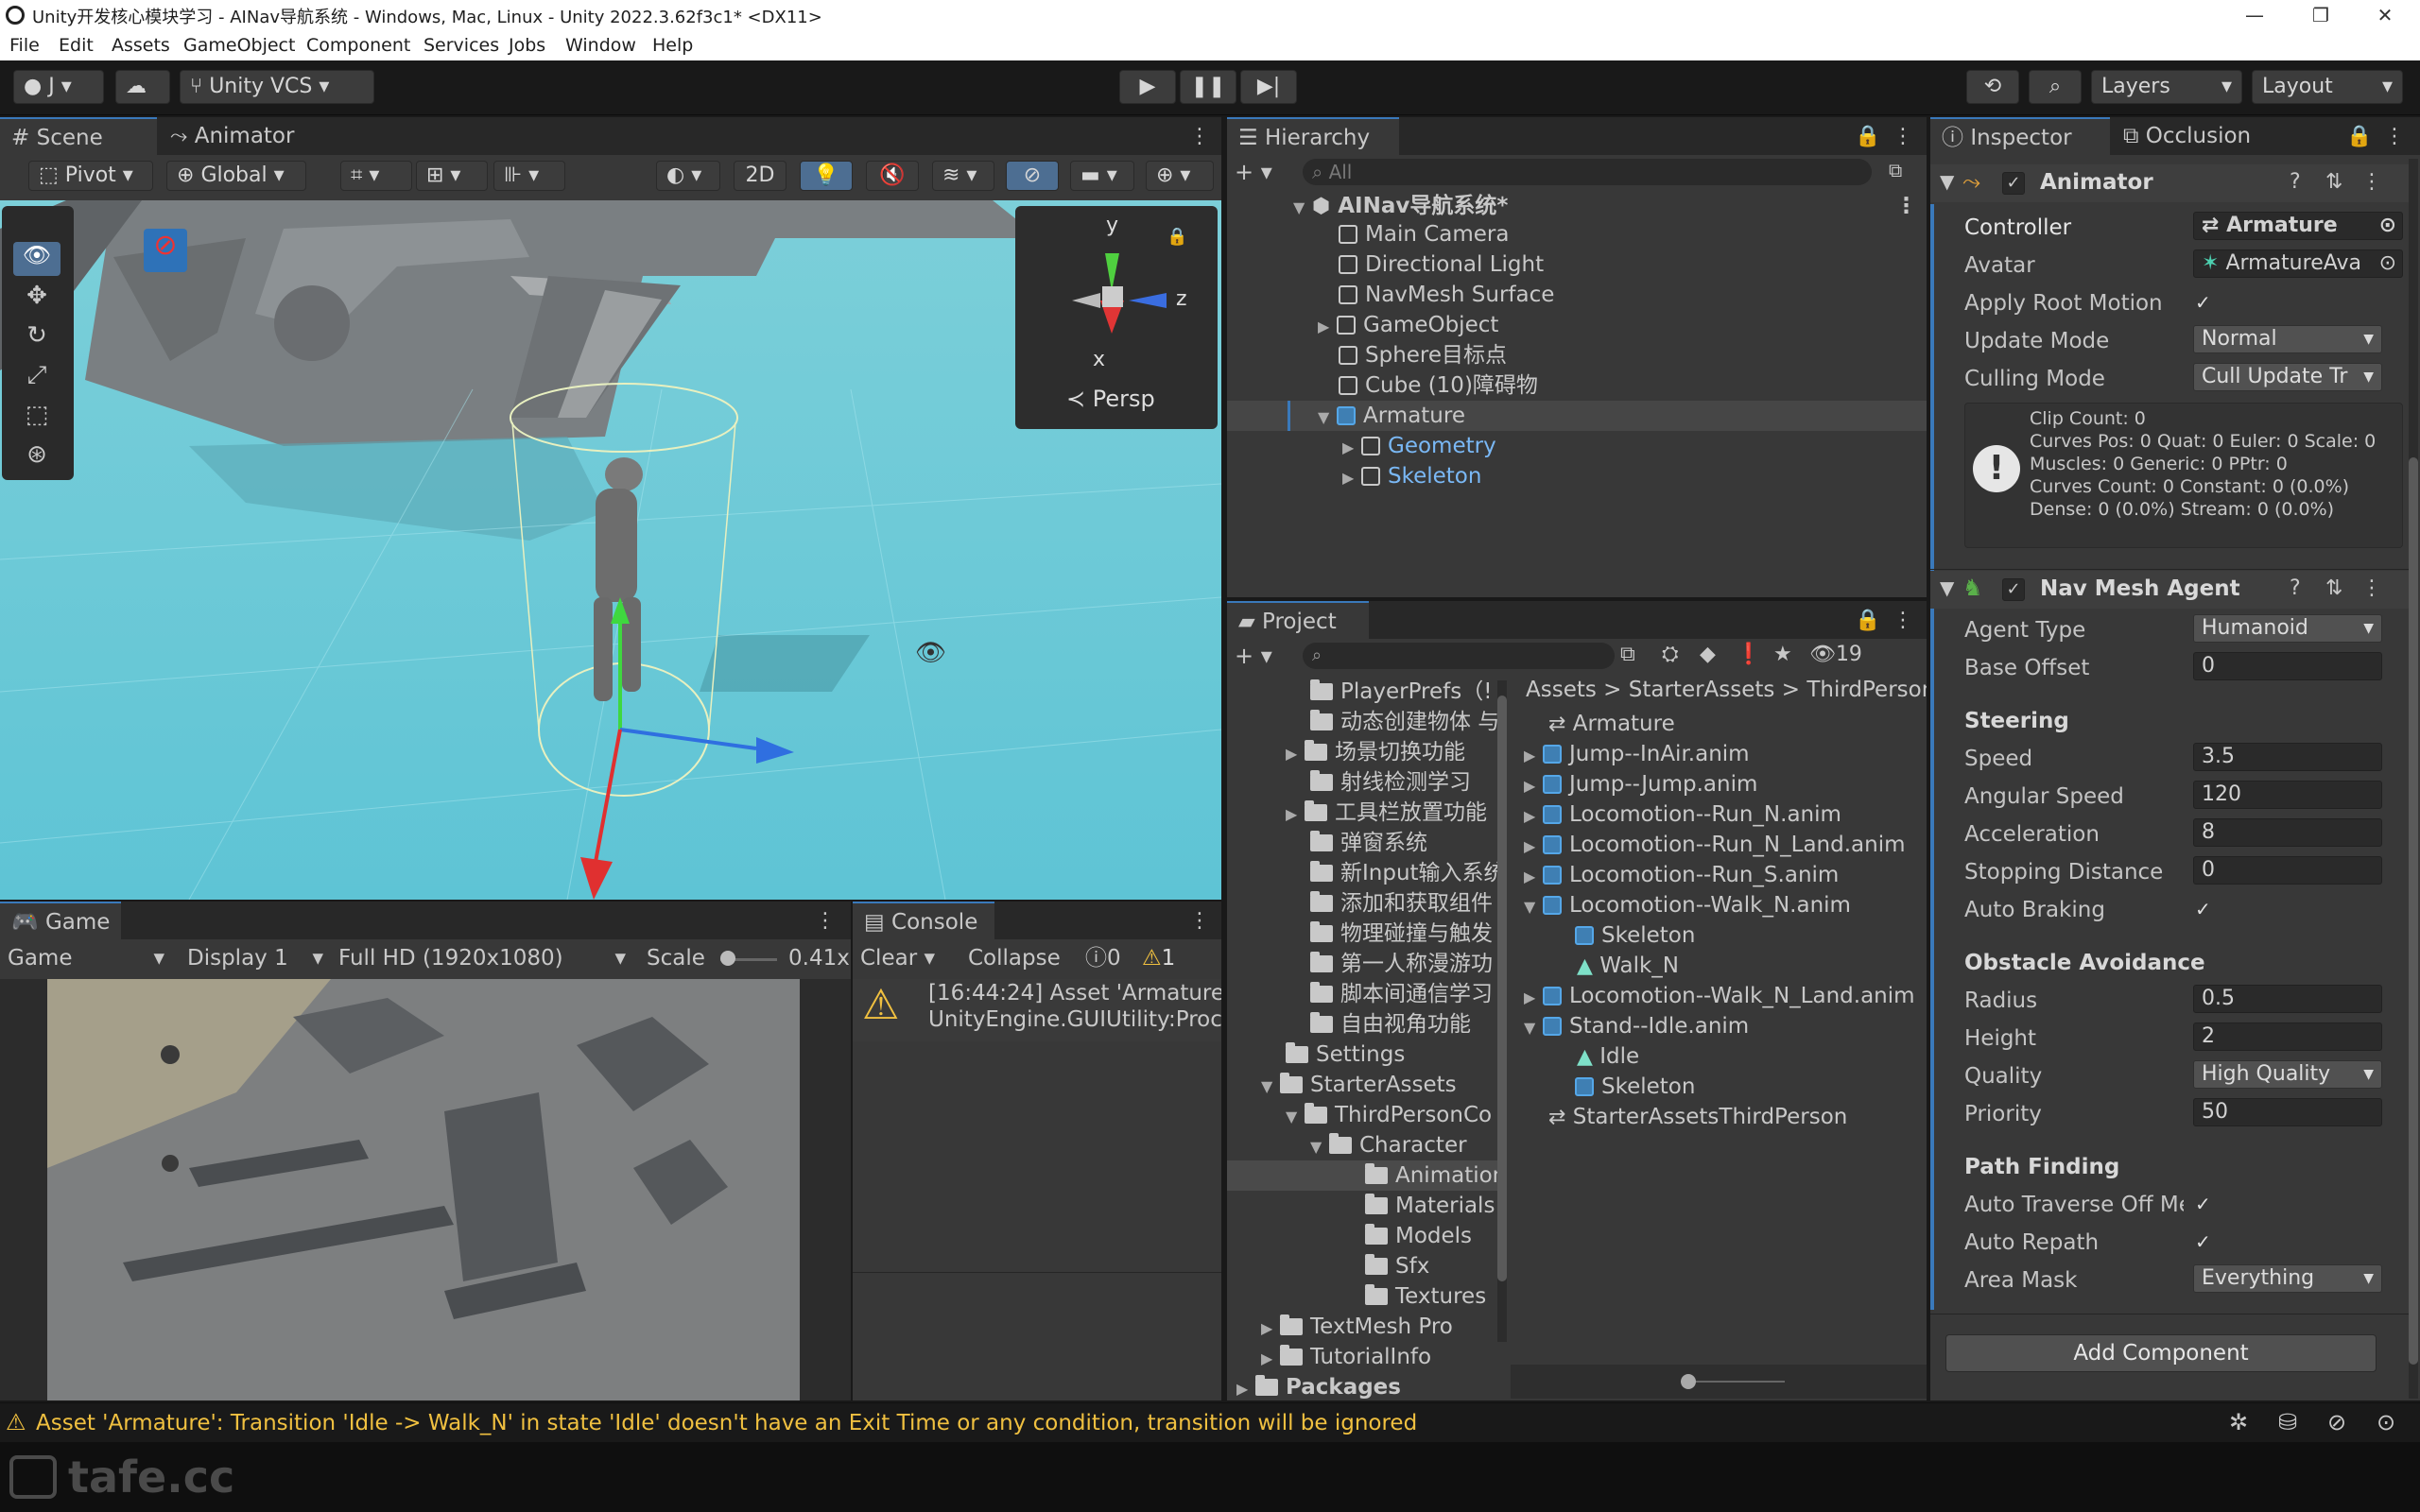 The image size is (2420, 1512). What do you see at coordinates (36, 457) in the screenshot?
I see `transform-tool-icon: ⊛` at bounding box center [36, 457].